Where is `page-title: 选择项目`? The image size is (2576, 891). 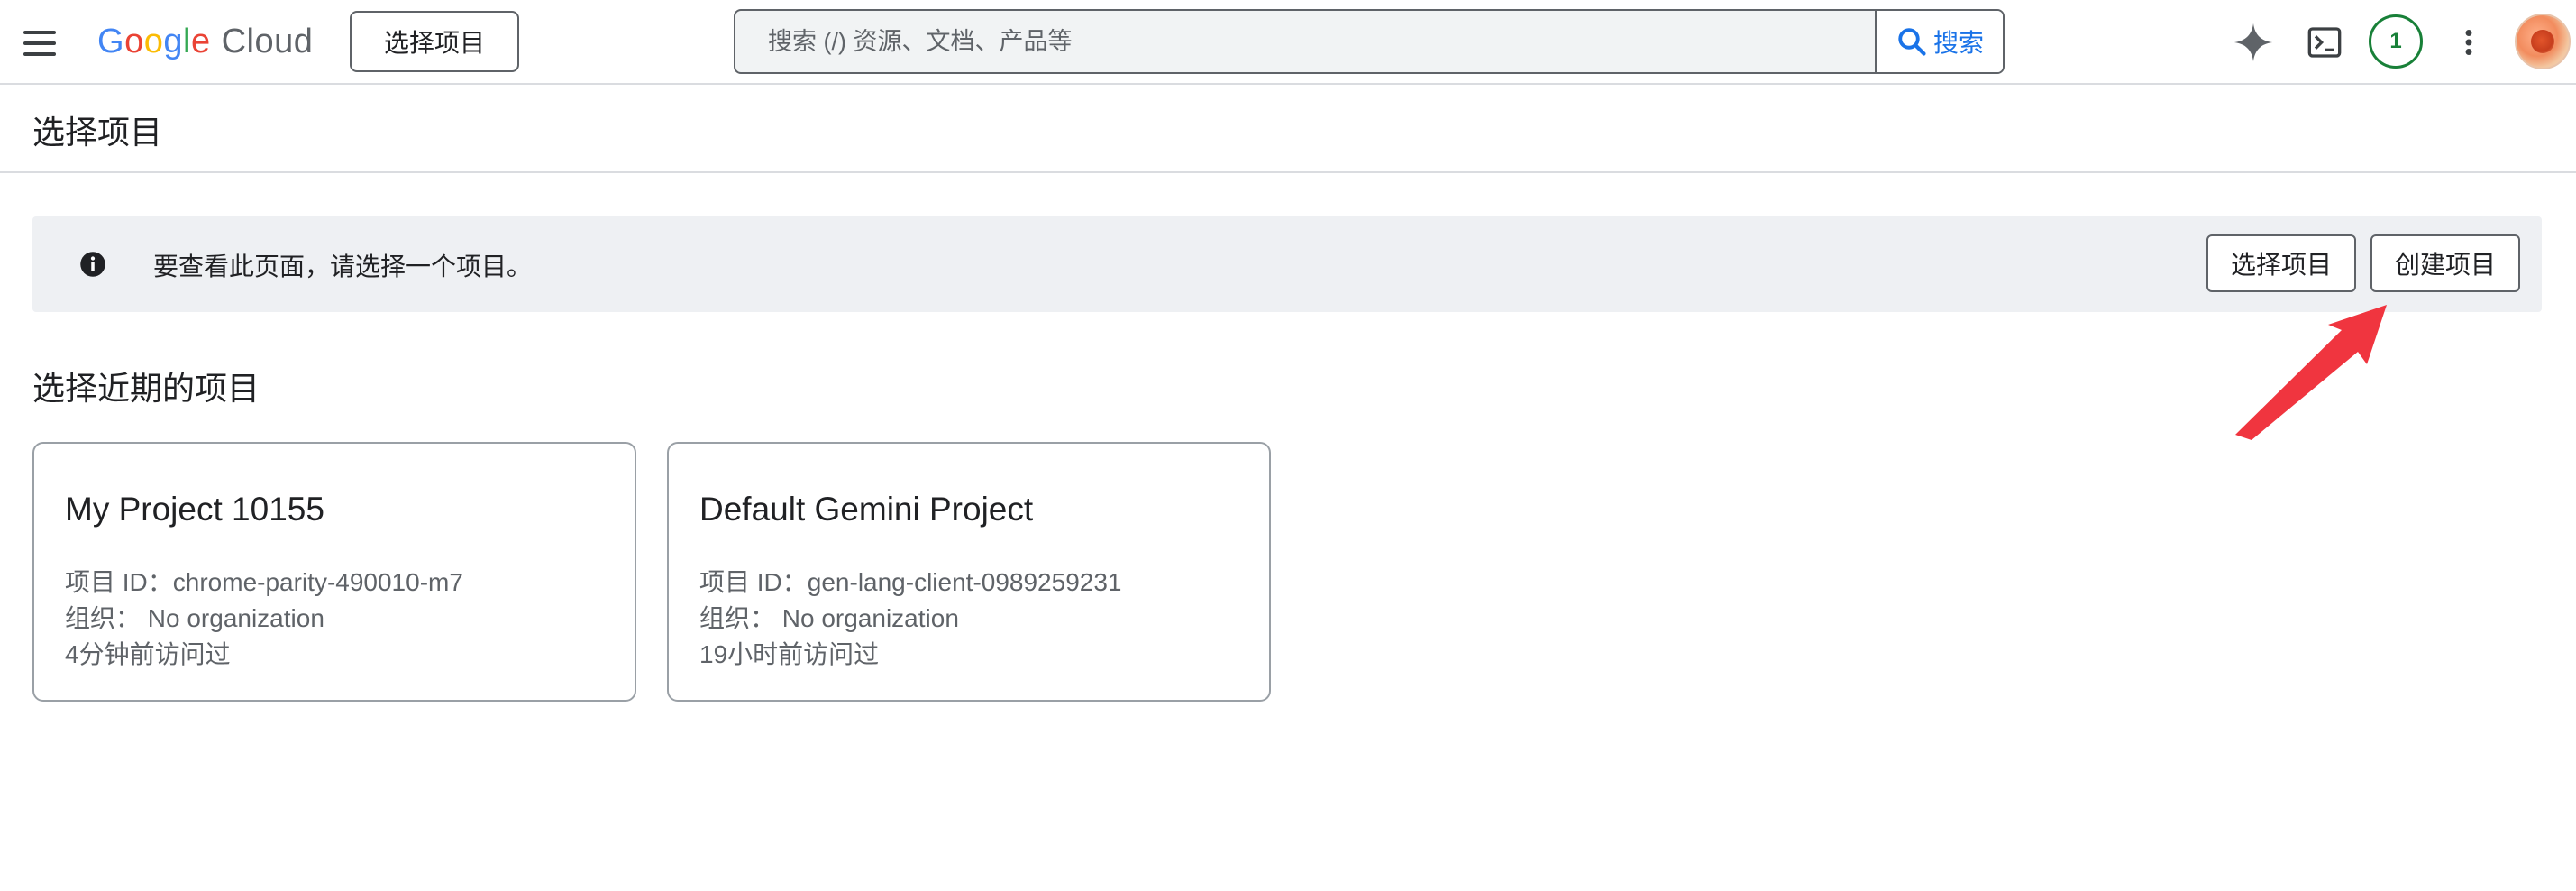
page-title: 选择项目 is located at coordinates (97, 132).